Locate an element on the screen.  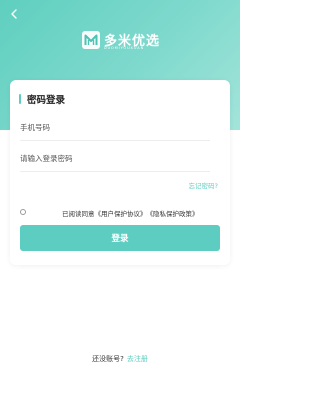
agreement-text: 已阅读同意 《用户保护协议》 《隐私保护政策》 is located at coordinates (130, 213).